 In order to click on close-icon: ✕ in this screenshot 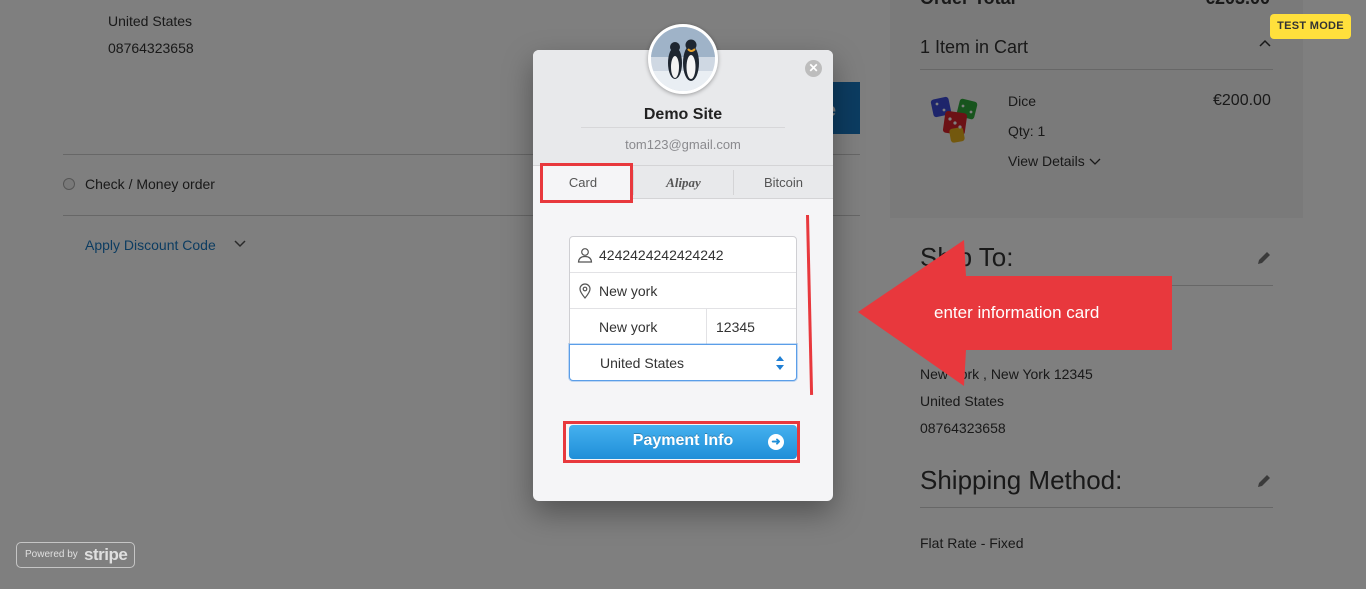, I will do `click(813, 68)`.